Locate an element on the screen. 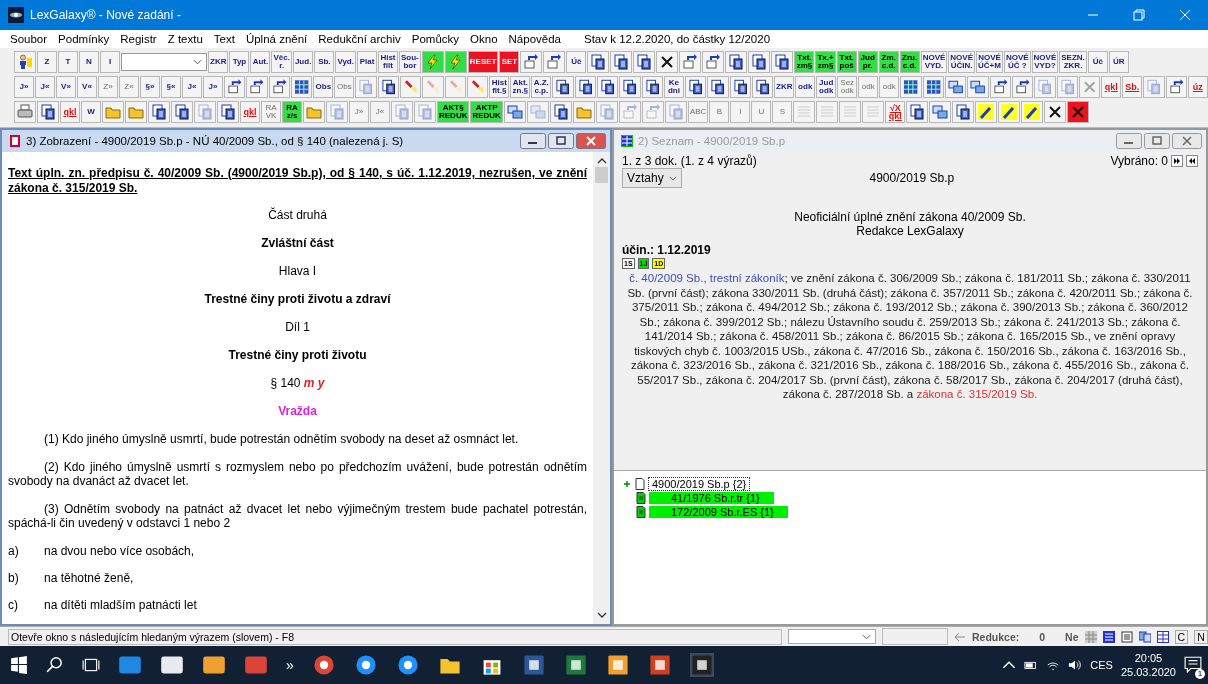  menu-item: Pomůcky is located at coordinates (435, 39).